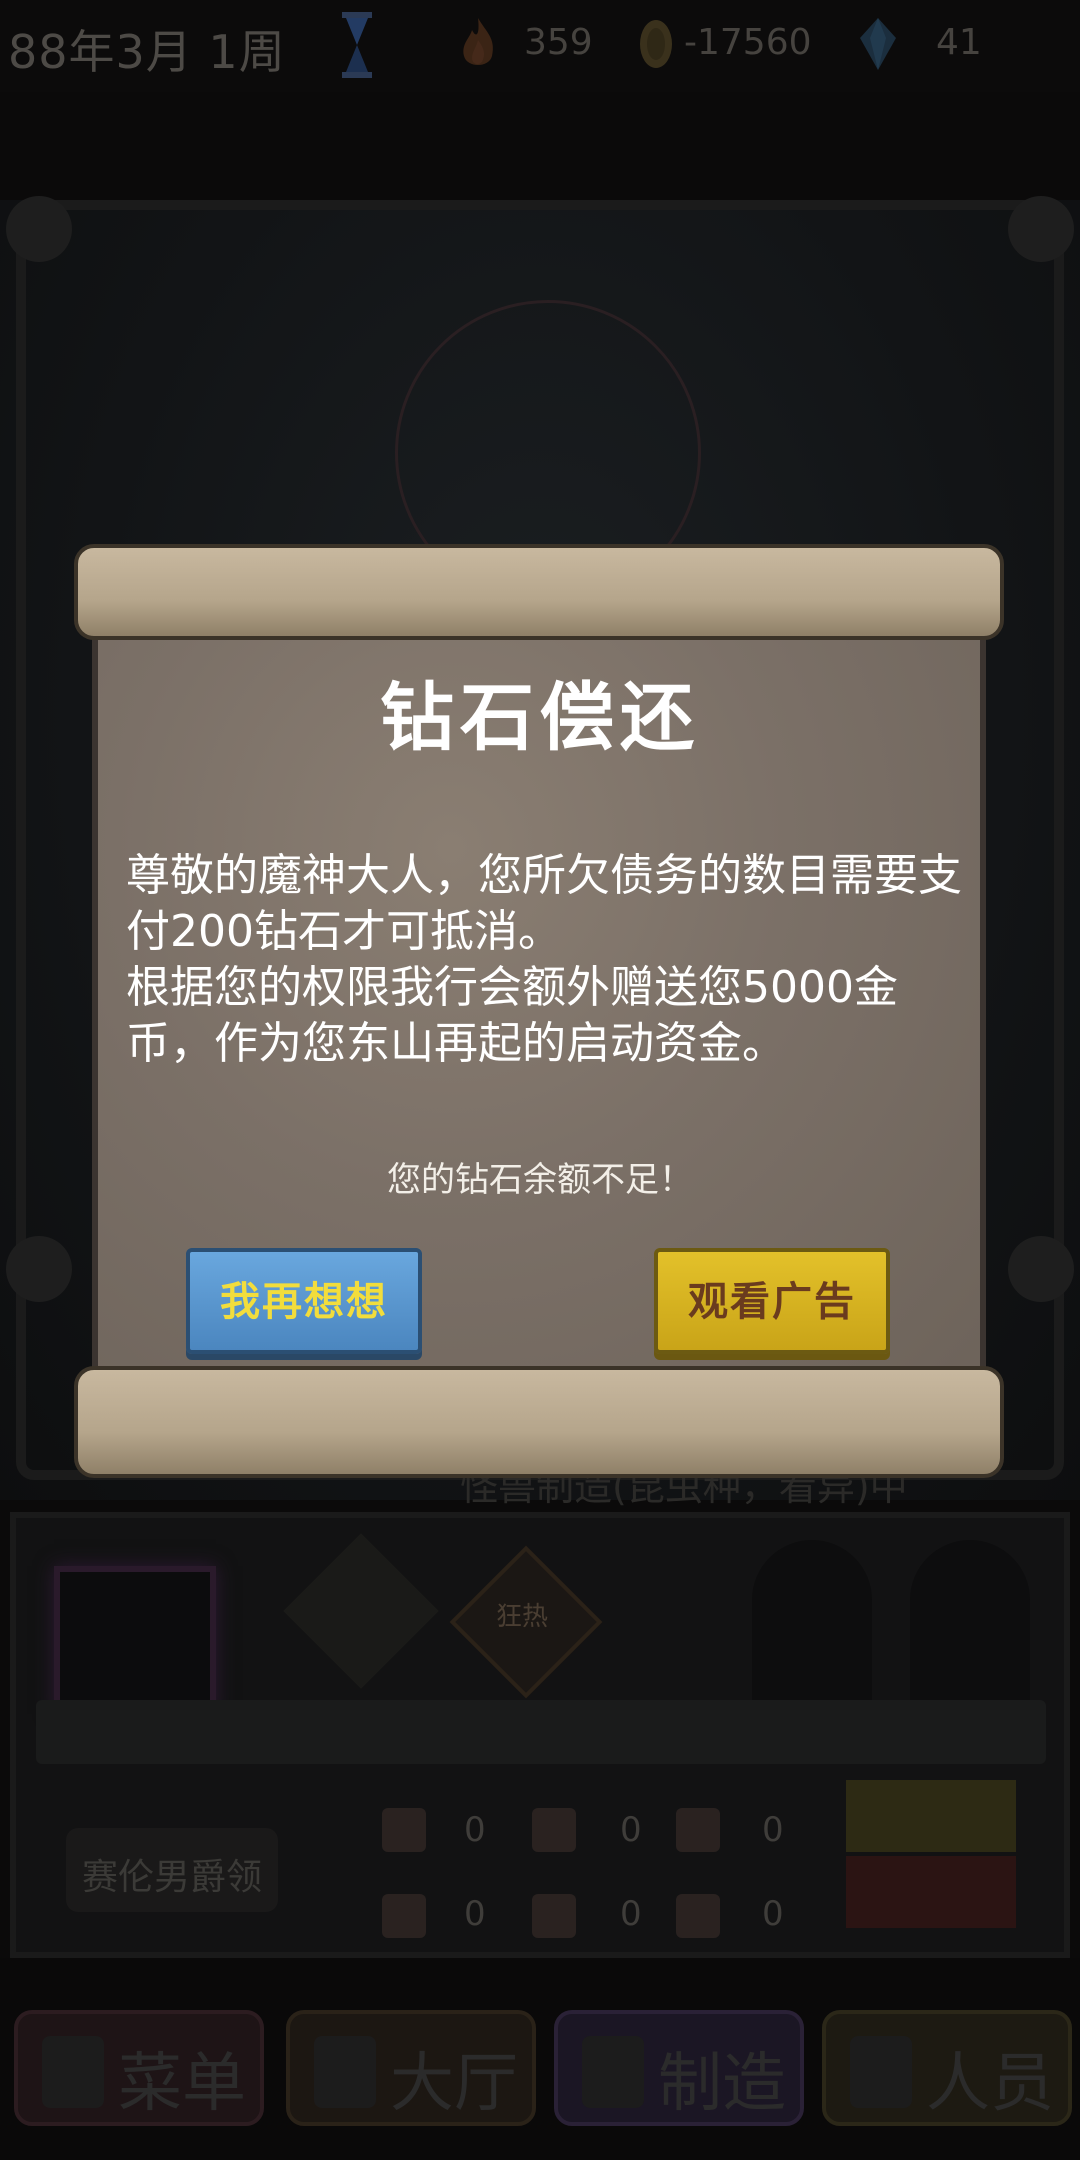 This screenshot has width=1080, height=2160. What do you see at coordinates (304, 1301) in the screenshot?
I see `reconsider-button: 我再想想` at bounding box center [304, 1301].